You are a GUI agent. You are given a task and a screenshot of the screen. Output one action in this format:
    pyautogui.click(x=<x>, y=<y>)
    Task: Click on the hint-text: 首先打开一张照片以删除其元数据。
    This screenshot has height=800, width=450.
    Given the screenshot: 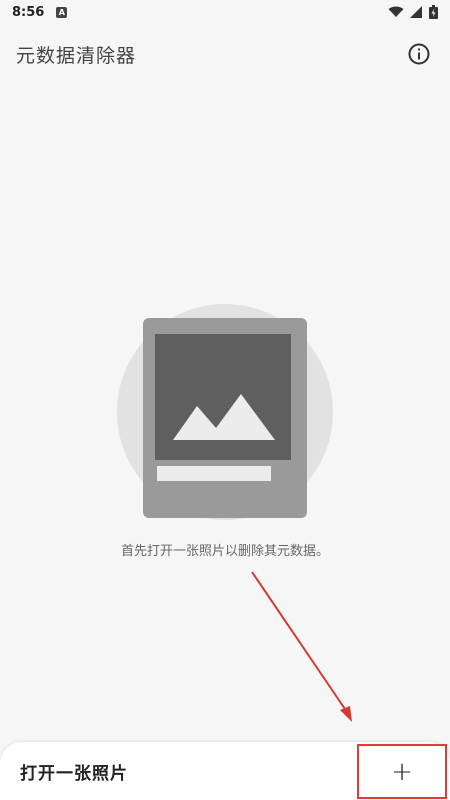 What is the action you would take?
    pyautogui.click(x=224, y=551)
    